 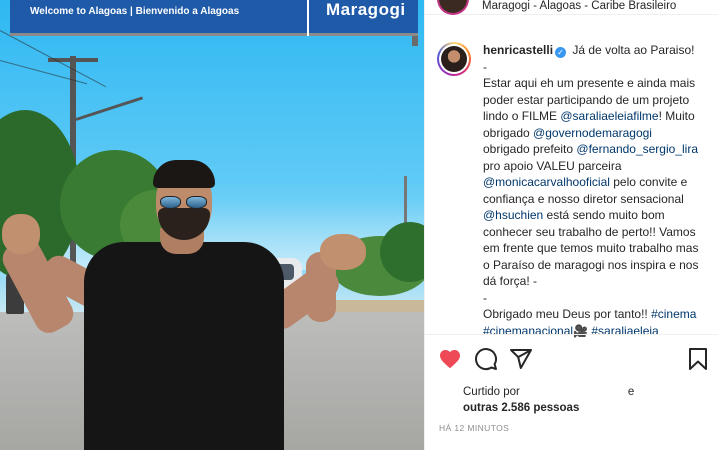 What do you see at coordinates (308, 18) in the screenshot?
I see `sign-divider` at bounding box center [308, 18].